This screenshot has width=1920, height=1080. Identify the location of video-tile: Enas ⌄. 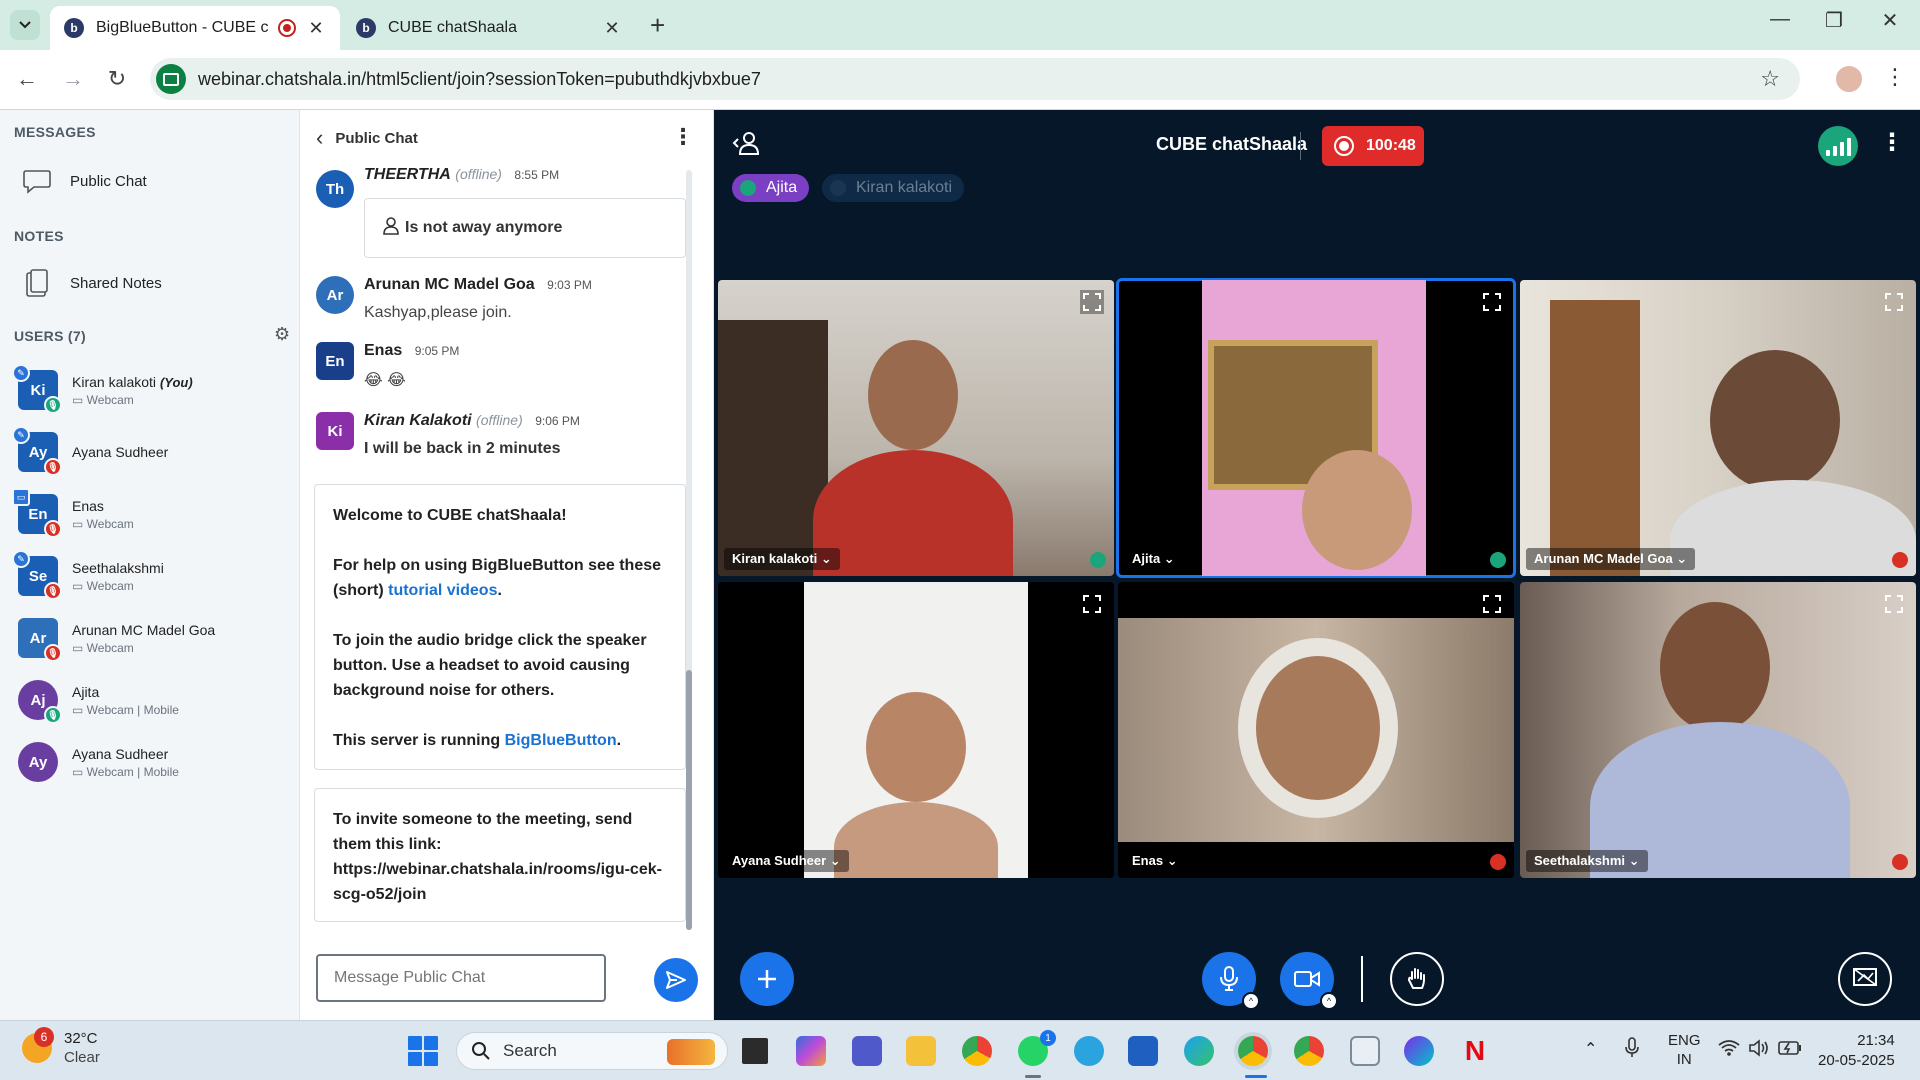
(1316, 730).